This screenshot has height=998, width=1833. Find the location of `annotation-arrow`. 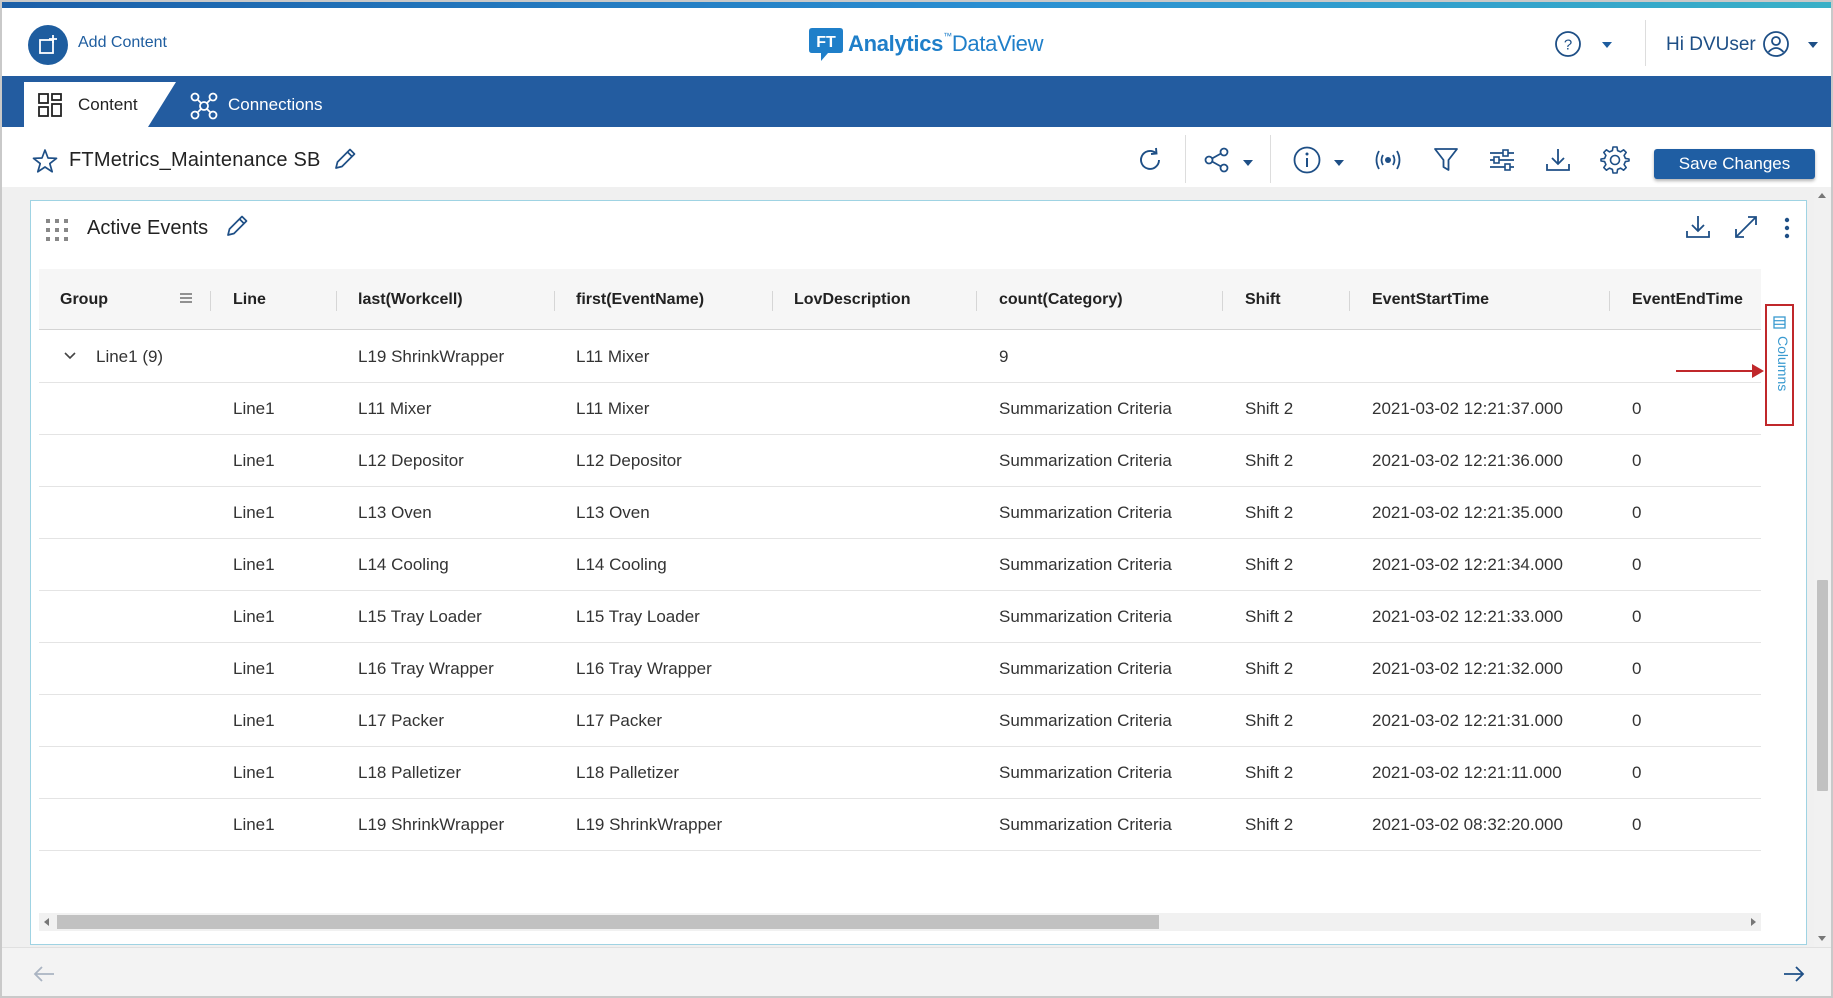

annotation-arrow is located at coordinates (1715, 371).